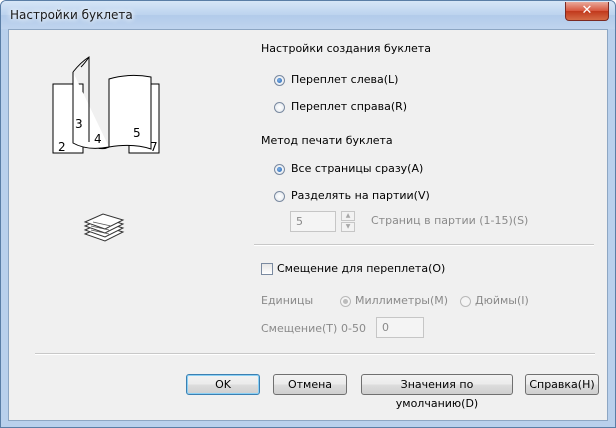 Image resolution: width=616 pixels, height=428 pixels. I want to click on all-pages-label: Все страницы сразу(A), so click(357, 168).